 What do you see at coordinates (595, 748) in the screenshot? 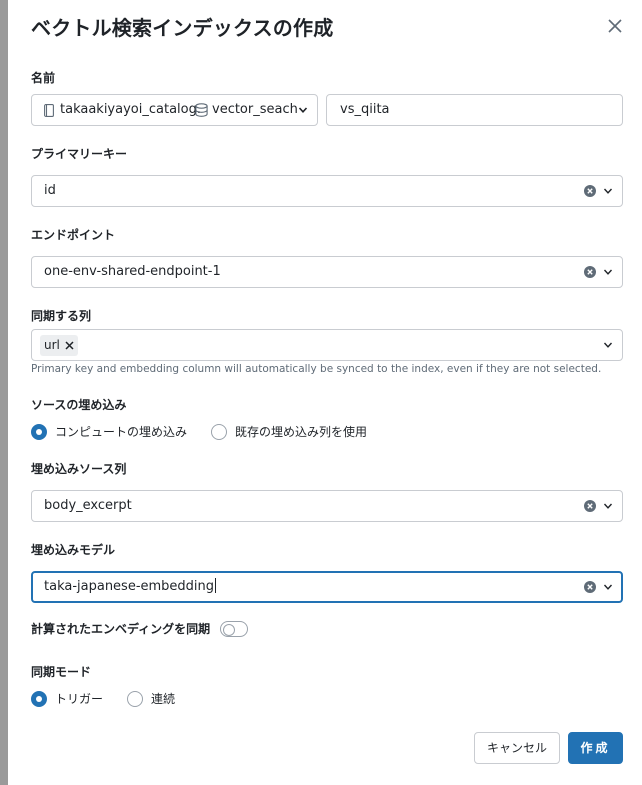
I see `create-button: 作成` at bounding box center [595, 748].